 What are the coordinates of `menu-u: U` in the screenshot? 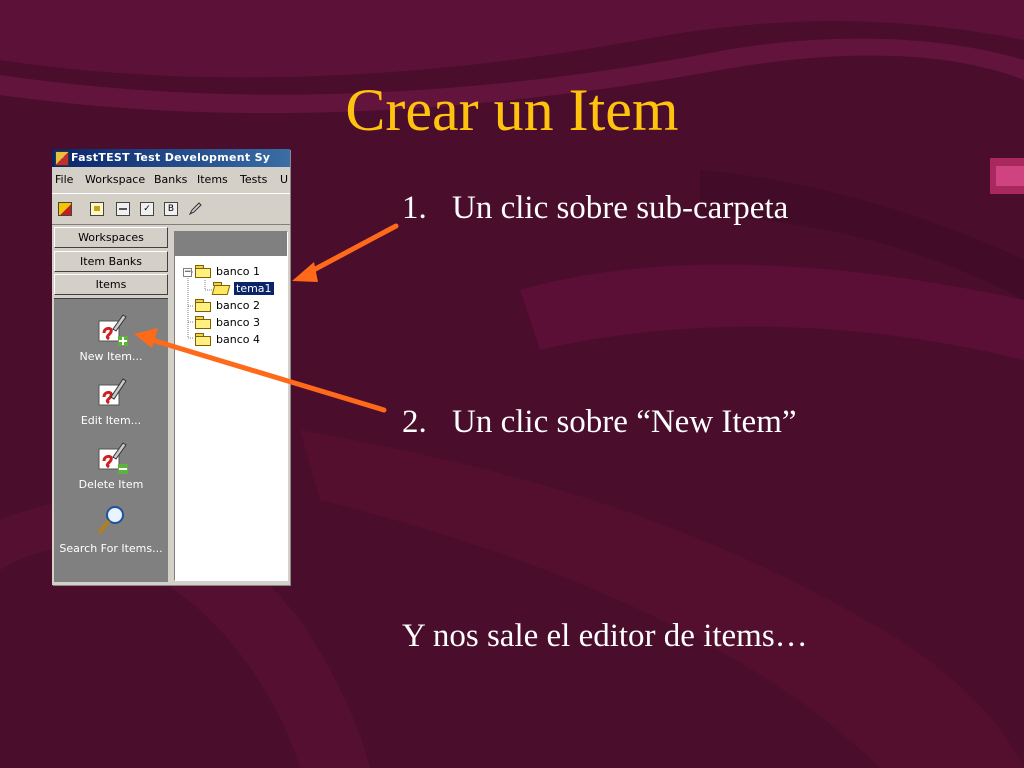 It's located at (284, 179).